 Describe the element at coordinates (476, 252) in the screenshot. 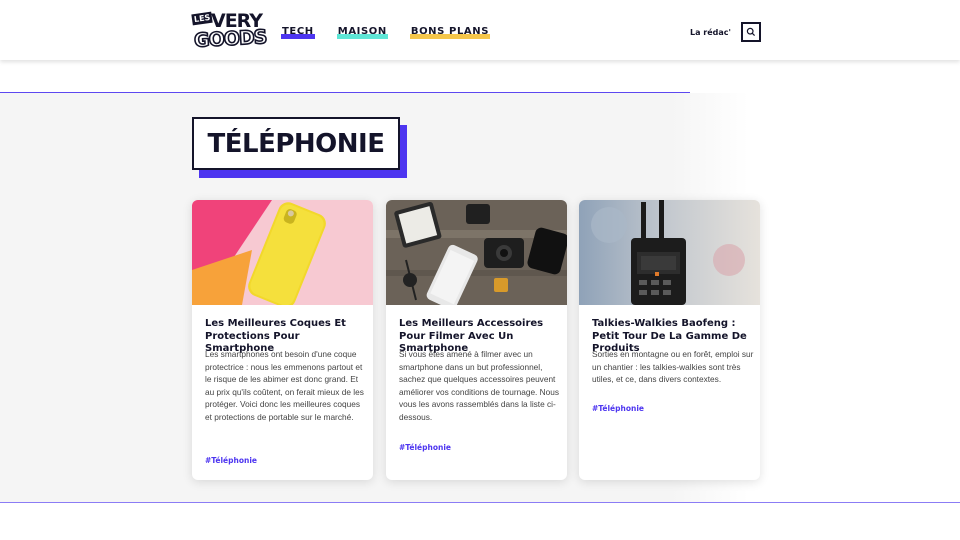

I see `filming-accessories-photo` at that location.